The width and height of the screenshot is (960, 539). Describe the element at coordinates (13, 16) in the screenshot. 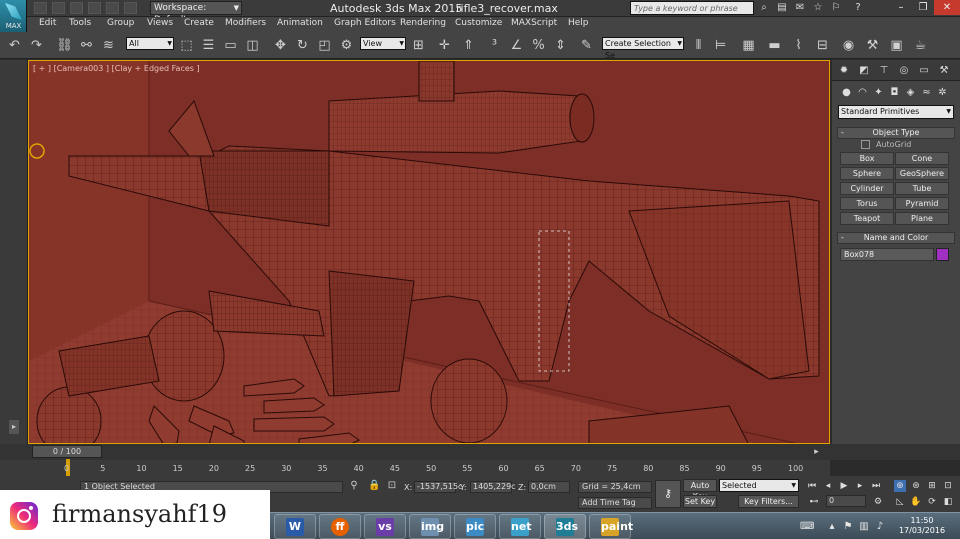

I see `application-menu-button: MAX` at that location.